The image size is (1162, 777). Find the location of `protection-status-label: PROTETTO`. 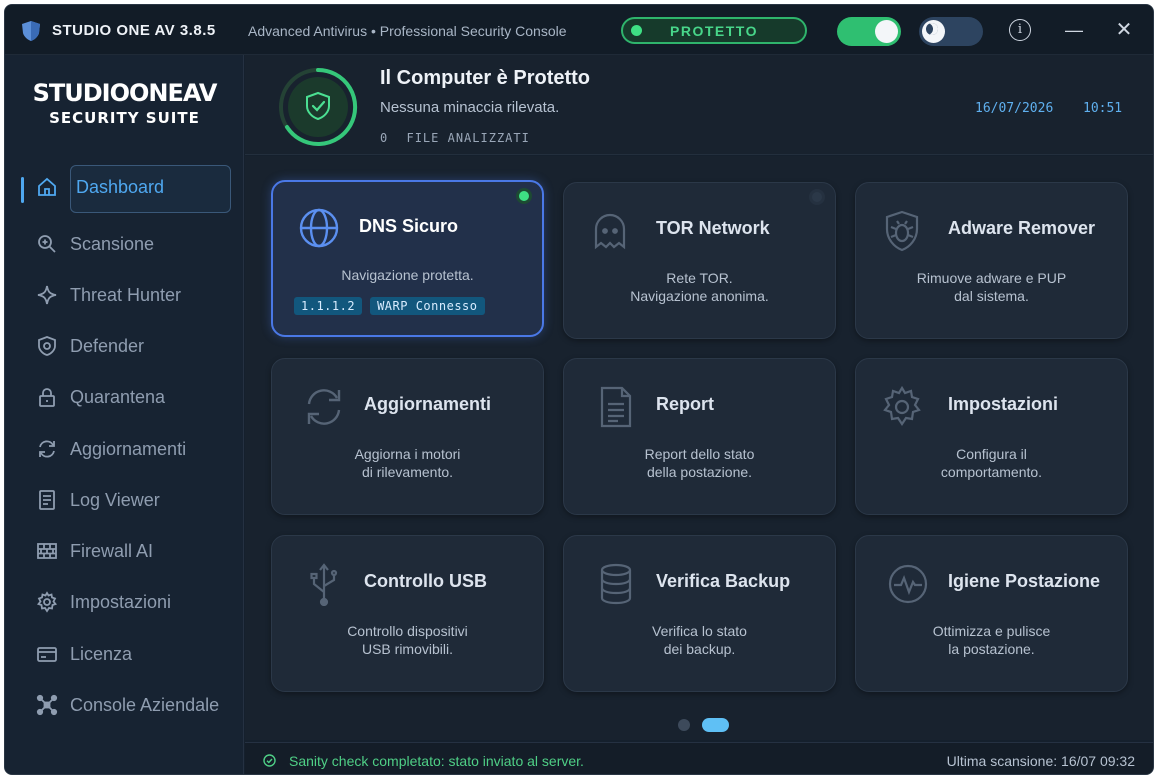

protection-status-label: PROTETTO is located at coordinates (714, 30).